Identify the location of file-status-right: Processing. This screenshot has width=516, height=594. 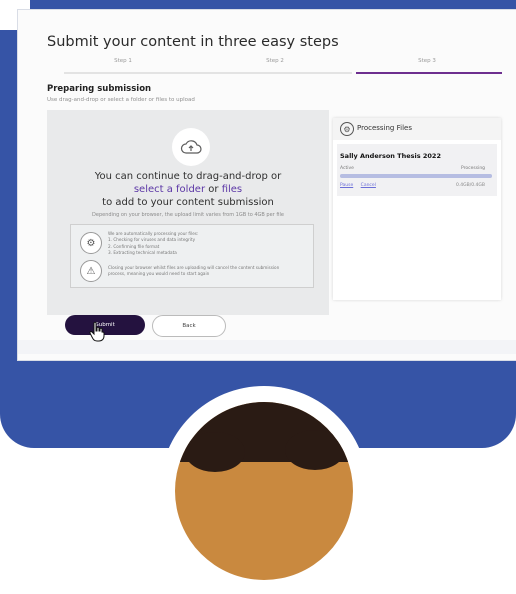
(473, 168).